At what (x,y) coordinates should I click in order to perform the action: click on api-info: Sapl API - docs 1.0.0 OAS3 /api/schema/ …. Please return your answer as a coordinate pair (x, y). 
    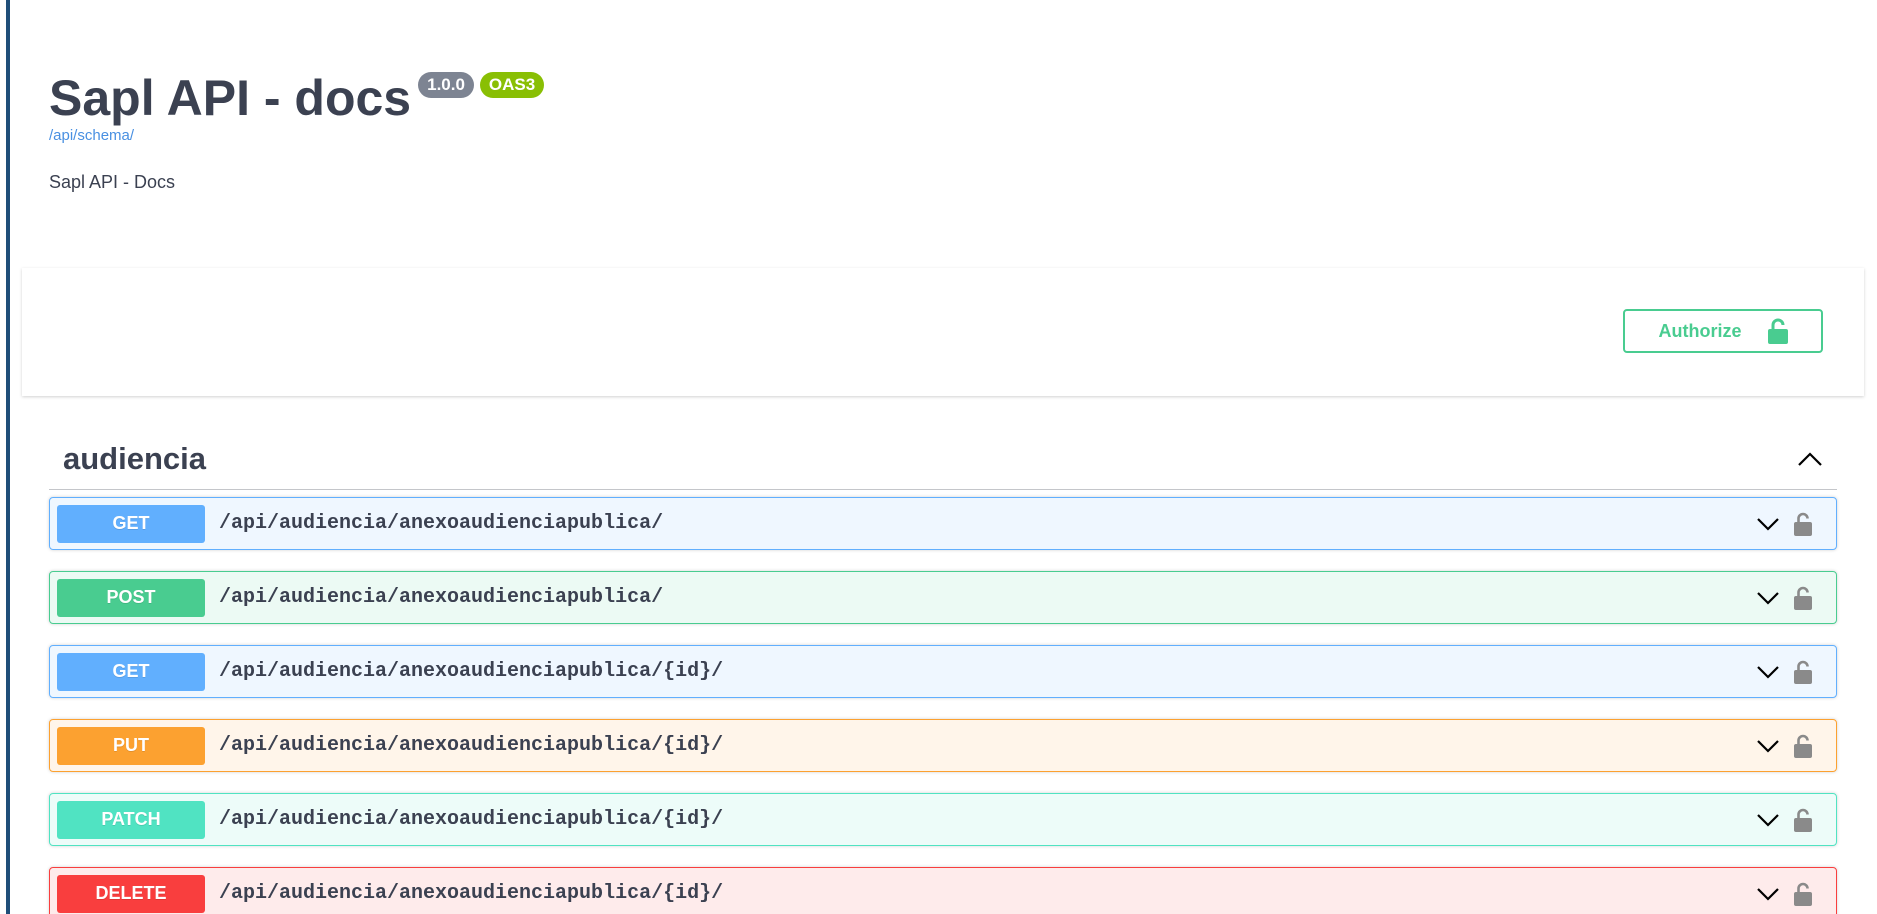
    Looking at the image, I should click on (297, 131).